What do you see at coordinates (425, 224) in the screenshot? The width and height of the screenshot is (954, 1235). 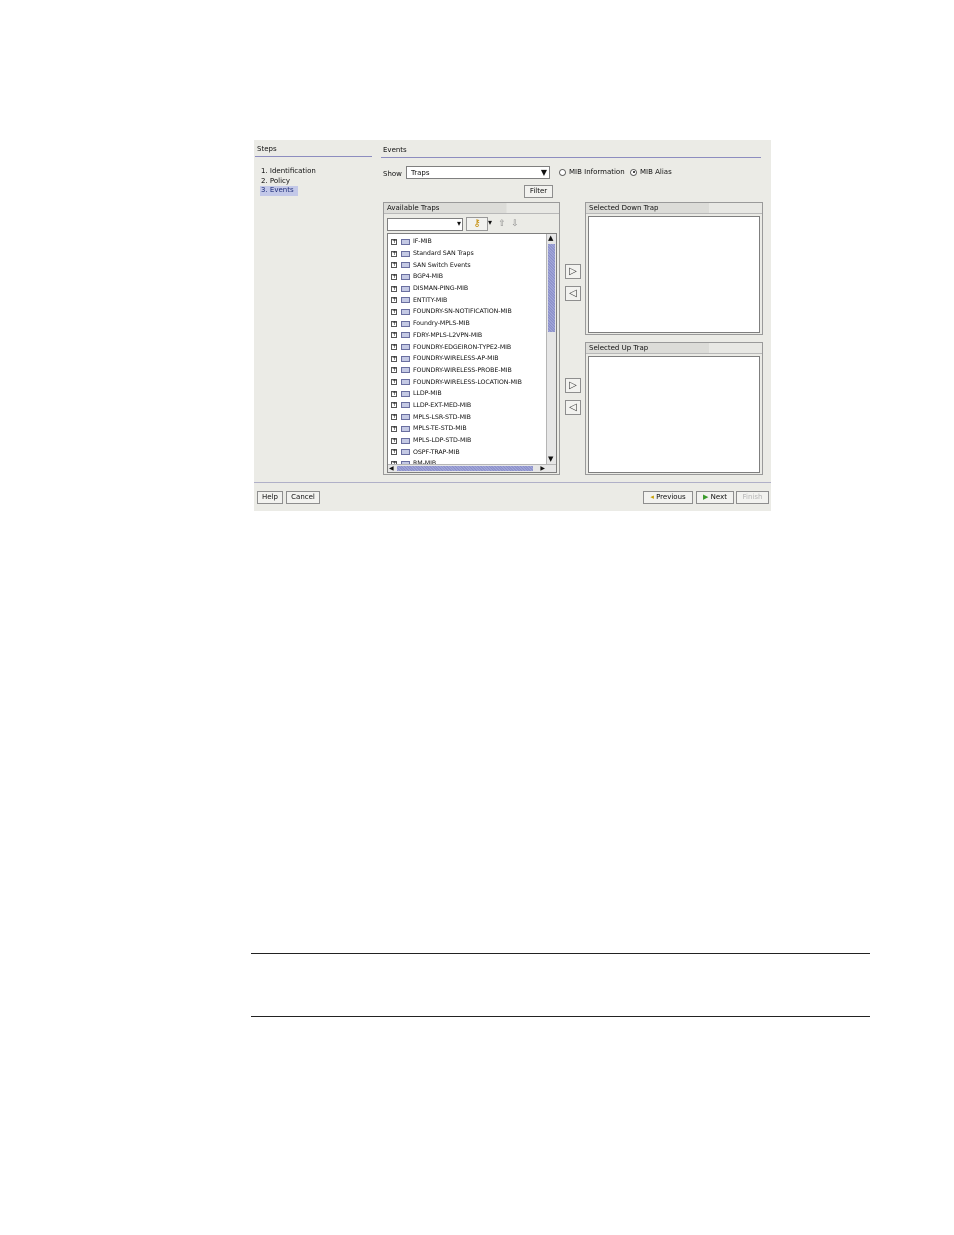 I see `search-combo: ▾` at bounding box center [425, 224].